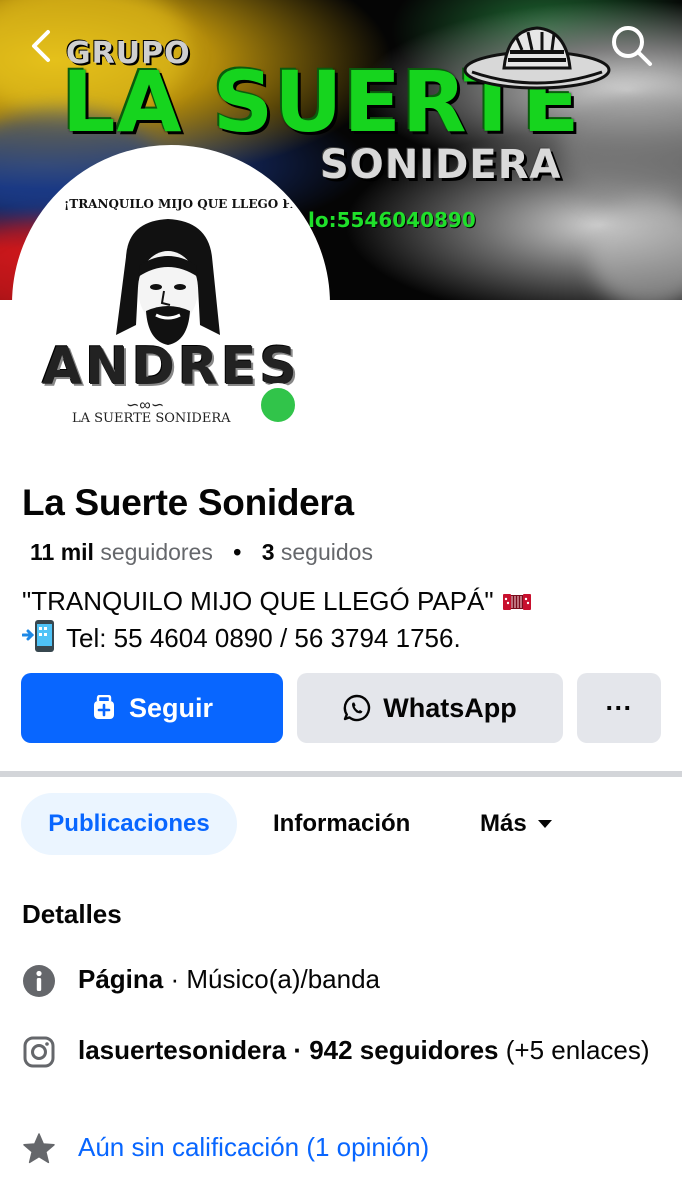 The height and width of the screenshot is (1200, 682). I want to click on whatsapp-label: WhatsApp, so click(450, 707).